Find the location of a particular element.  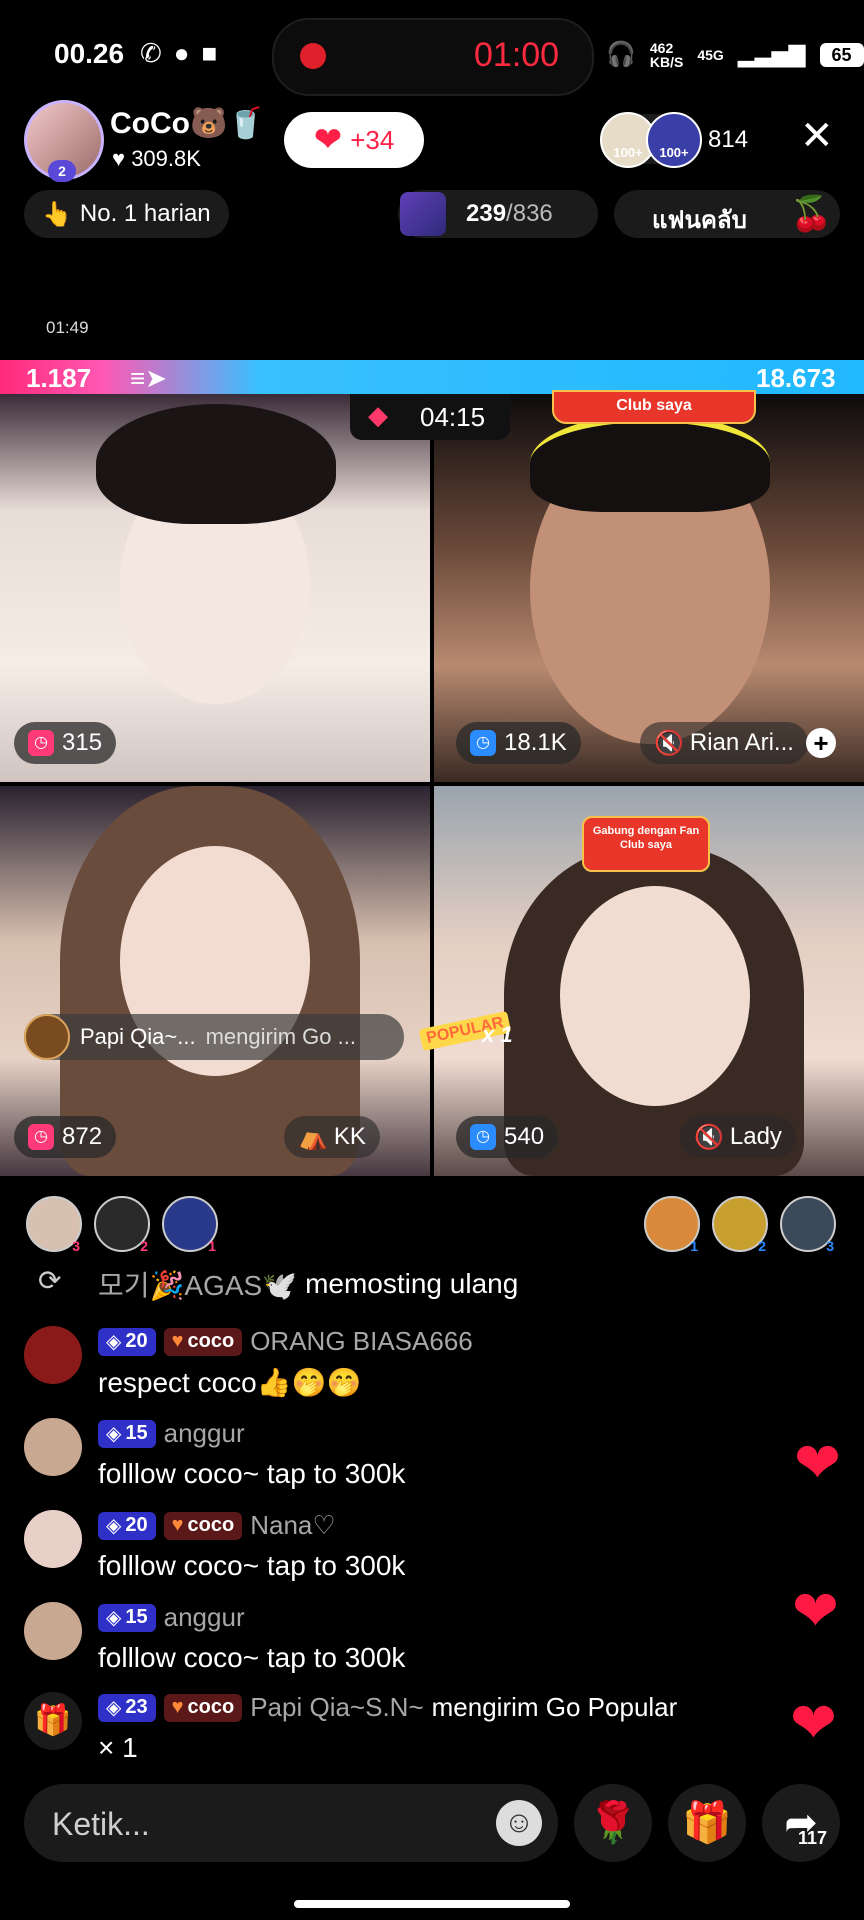

like-button: ❤ +34 is located at coordinates (354, 140).